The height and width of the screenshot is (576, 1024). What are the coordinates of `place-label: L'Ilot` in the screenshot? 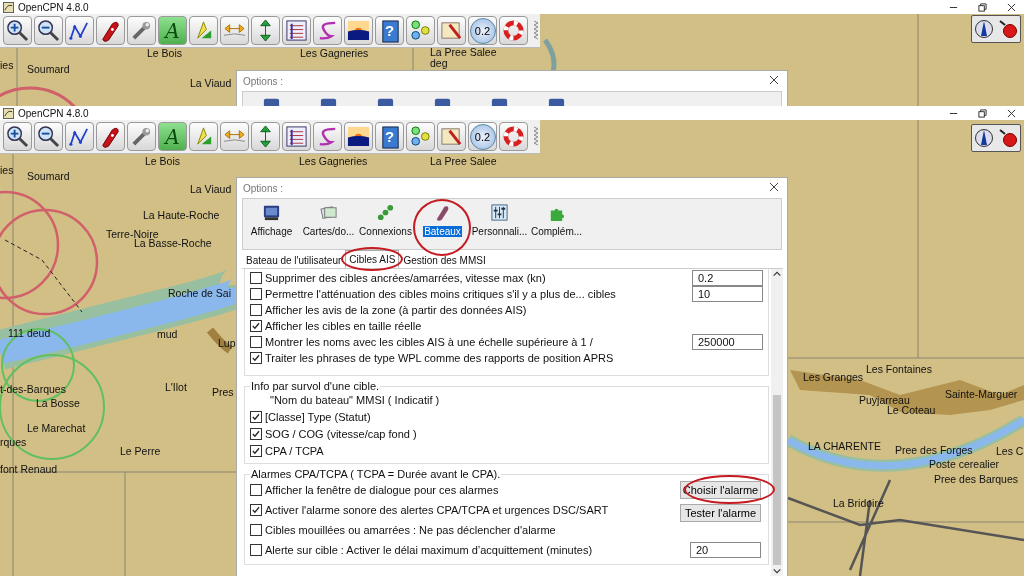 It's located at (176, 387).